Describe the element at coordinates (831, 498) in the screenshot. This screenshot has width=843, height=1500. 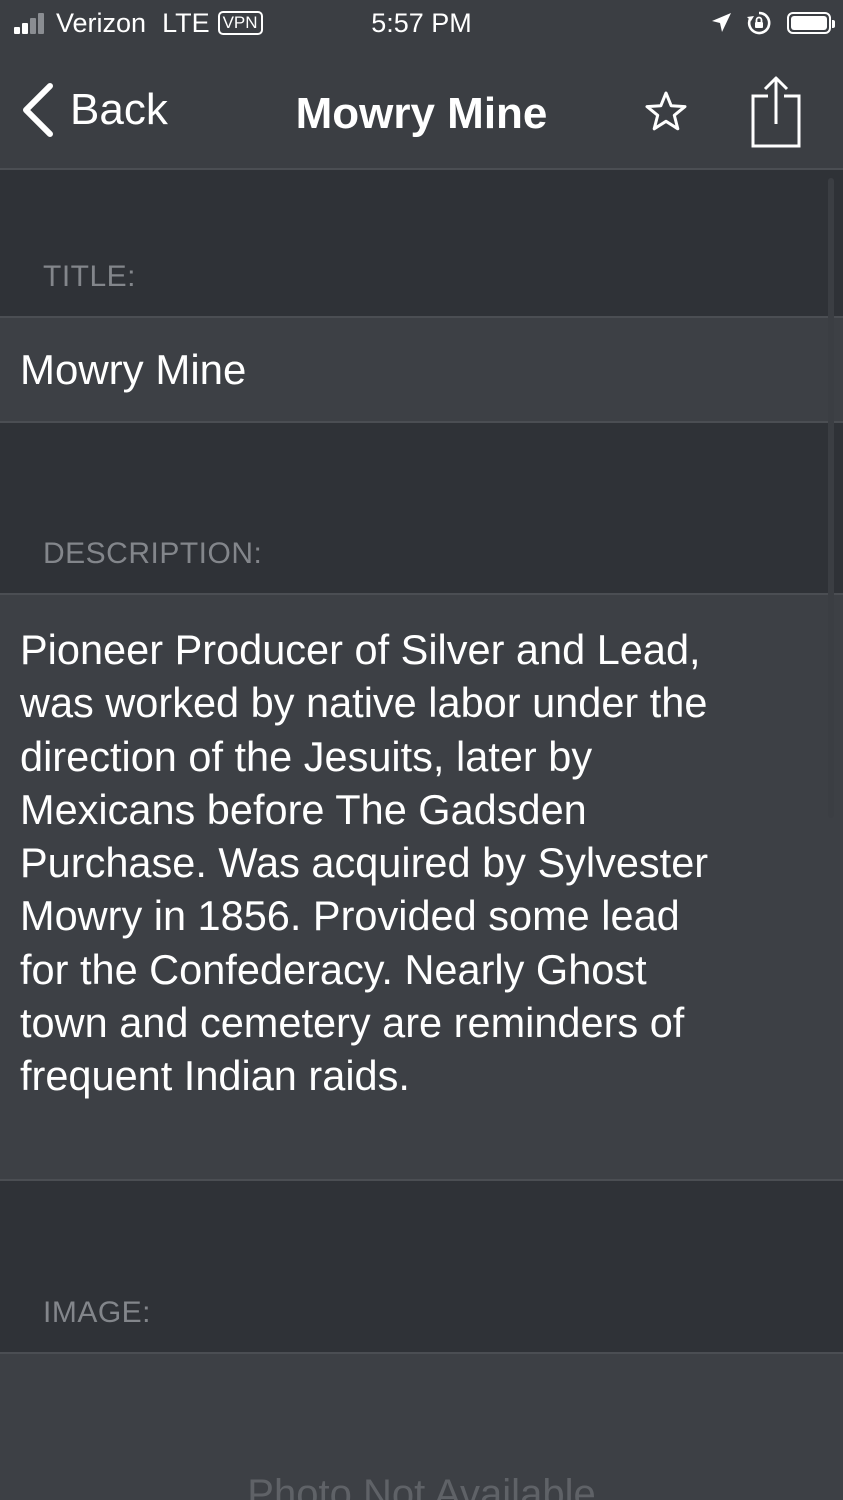
I see `scrollbar` at that location.